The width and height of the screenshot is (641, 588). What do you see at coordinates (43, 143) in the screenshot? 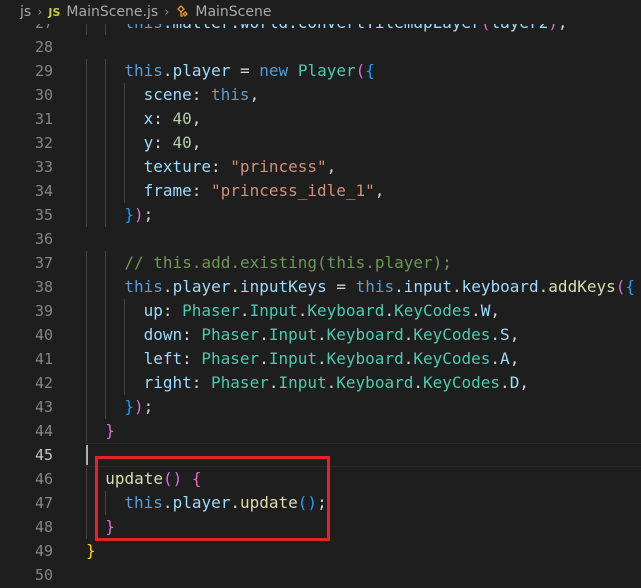
I see `line-number: 32` at bounding box center [43, 143].